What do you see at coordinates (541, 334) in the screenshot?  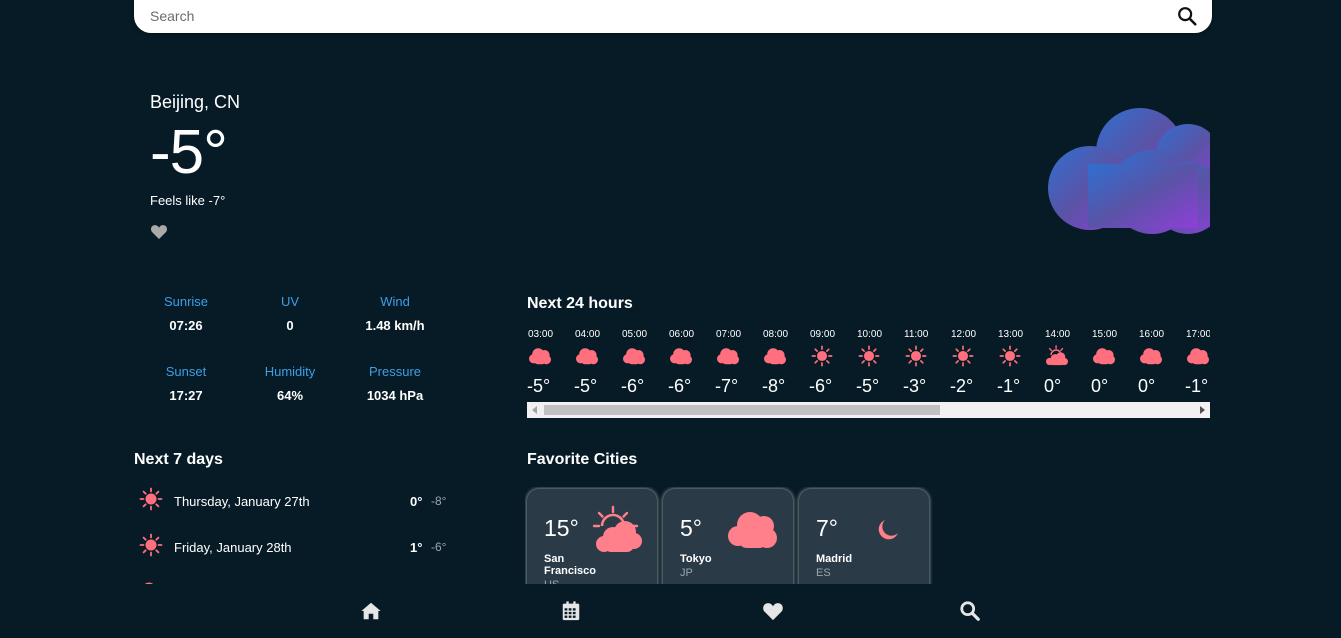 I see `hour-time: 03:00` at bounding box center [541, 334].